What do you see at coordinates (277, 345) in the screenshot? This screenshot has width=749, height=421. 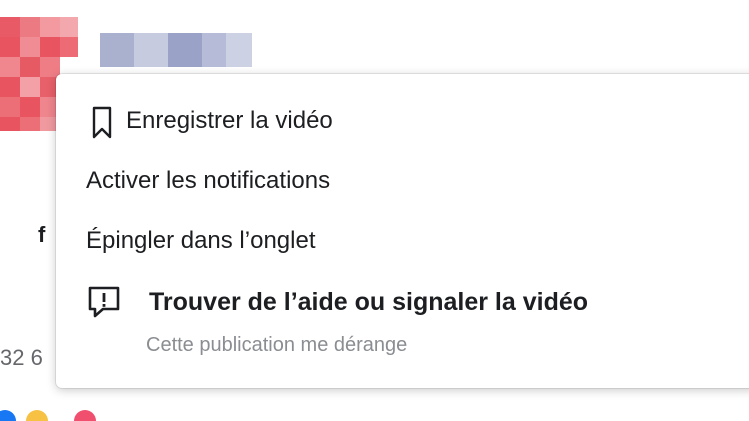 I see `menu-item-sublabel: Cette publication me dérange` at bounding box center [277, 345].